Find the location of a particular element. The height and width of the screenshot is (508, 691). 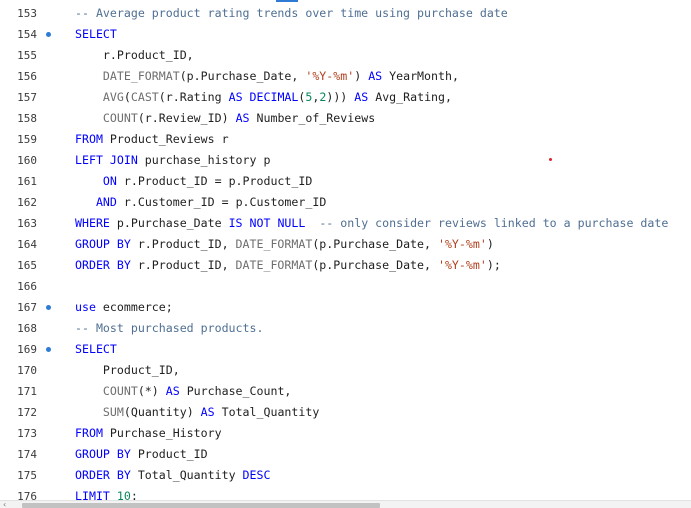

line-number: 171 is located at coordinates (27, 391).